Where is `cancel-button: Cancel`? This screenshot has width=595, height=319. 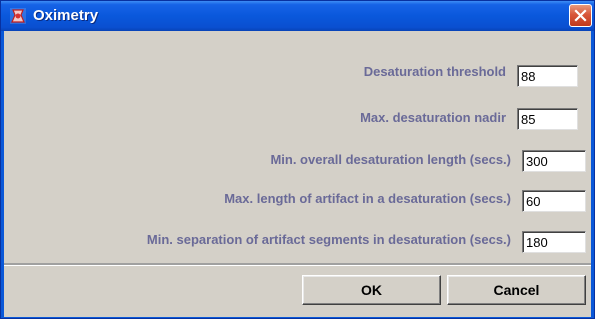
cancel-button: Cancel is located at coordinates (516, 290).